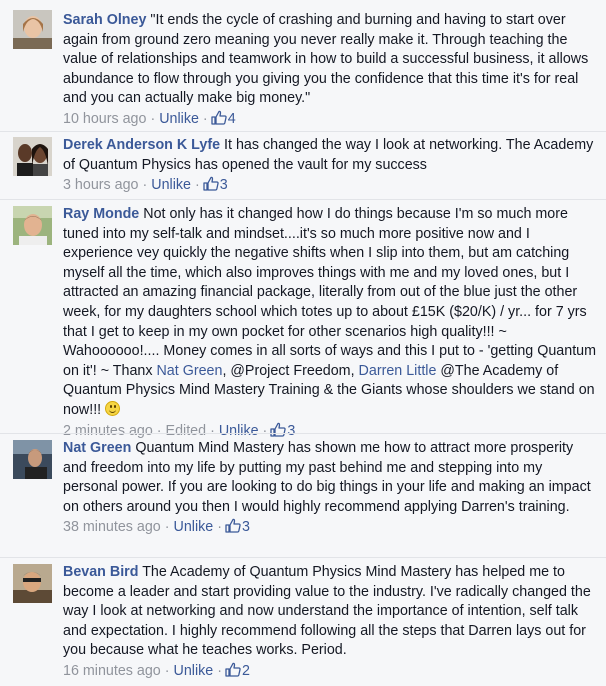 The width and height of the screenshot is (606, 686). I want to click on comment-meta: 10 hours ago · Unlike · 4, so click(330, 121).